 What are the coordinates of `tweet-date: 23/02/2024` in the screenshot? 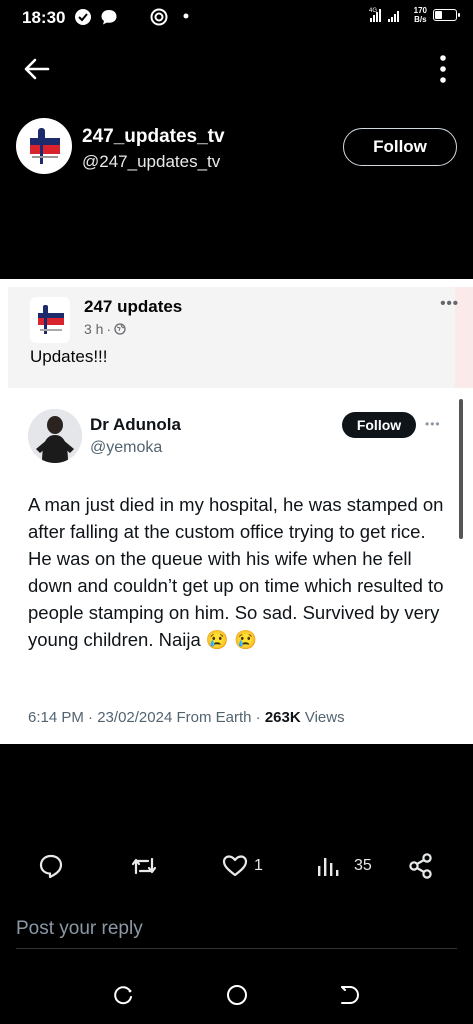 It's located at (135, 717).